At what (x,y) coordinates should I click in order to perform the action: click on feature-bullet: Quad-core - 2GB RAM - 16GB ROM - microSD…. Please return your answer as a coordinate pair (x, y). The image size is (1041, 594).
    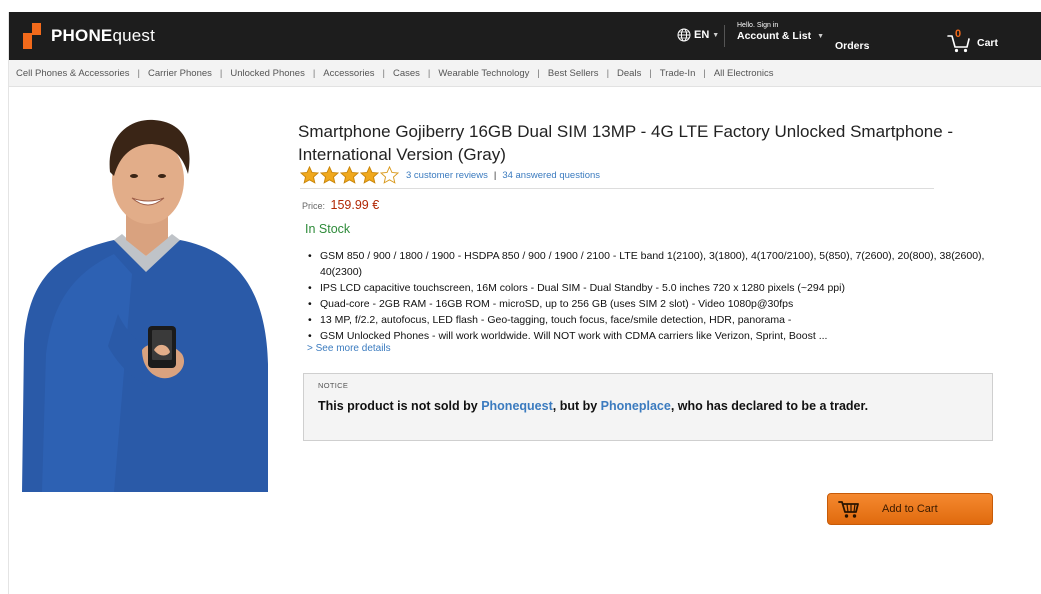
    Looking at the image, I should click on (655, 304).